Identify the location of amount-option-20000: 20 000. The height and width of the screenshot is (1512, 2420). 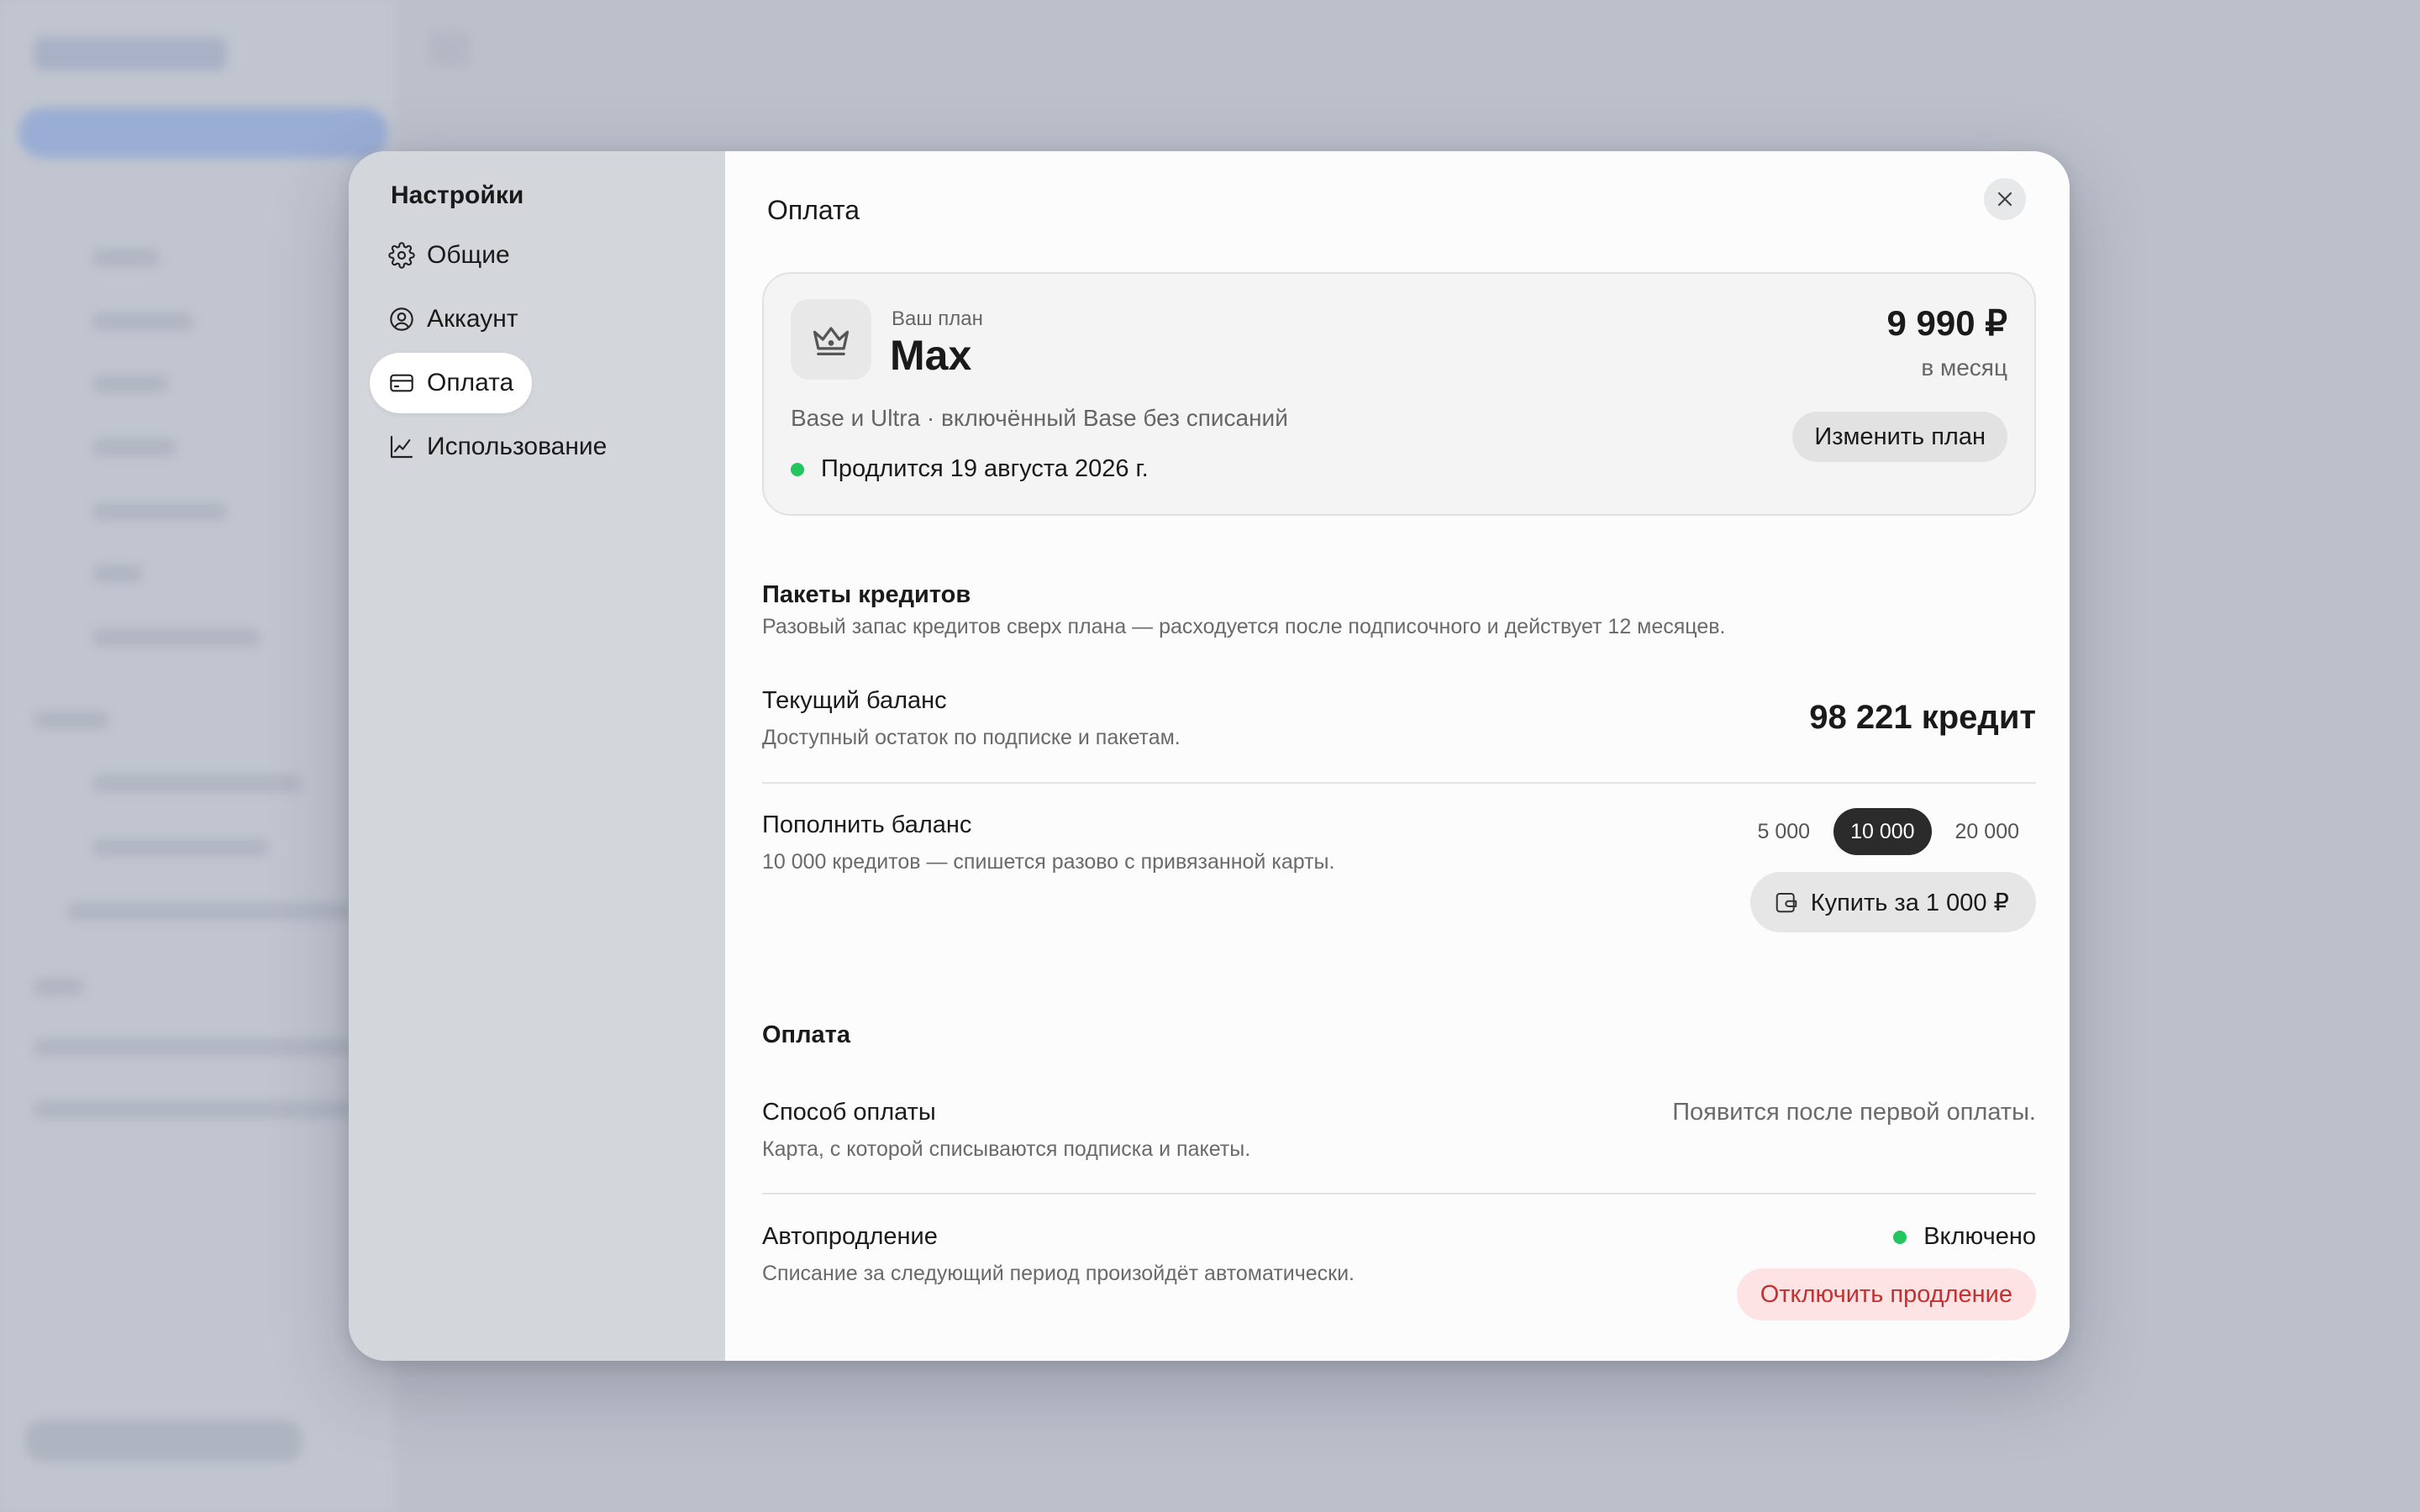
(1987, 831).